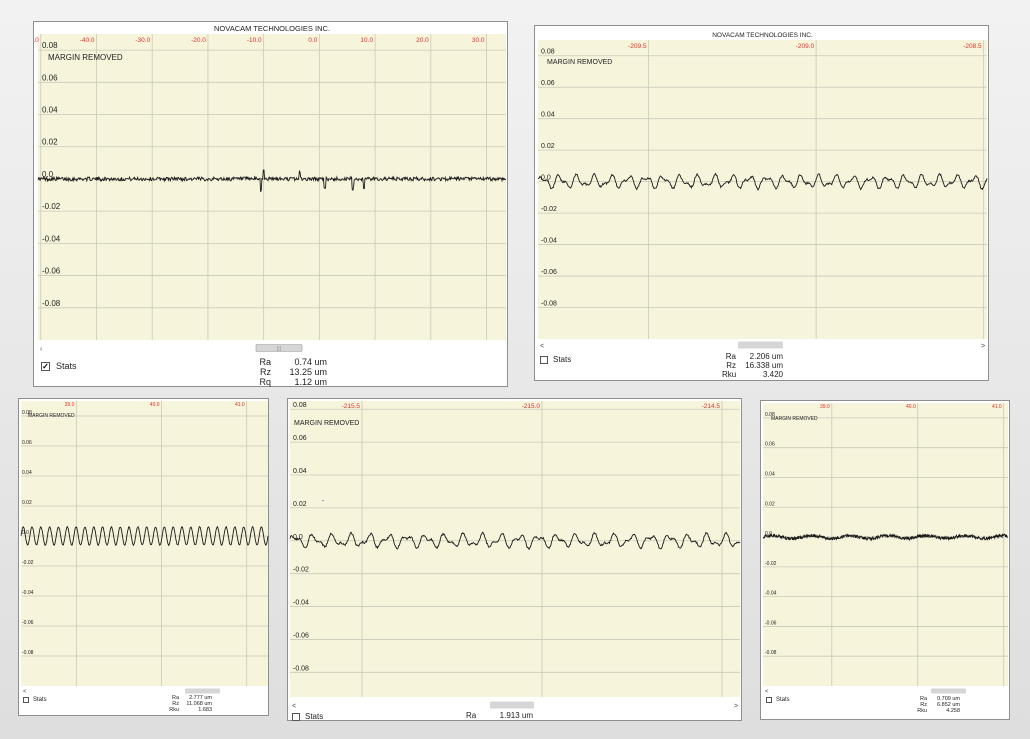  What do you see at coordinates (637, 46) in the screenshot?
I see `x-tick-label: -209.5` at bounding box center [637, 46].